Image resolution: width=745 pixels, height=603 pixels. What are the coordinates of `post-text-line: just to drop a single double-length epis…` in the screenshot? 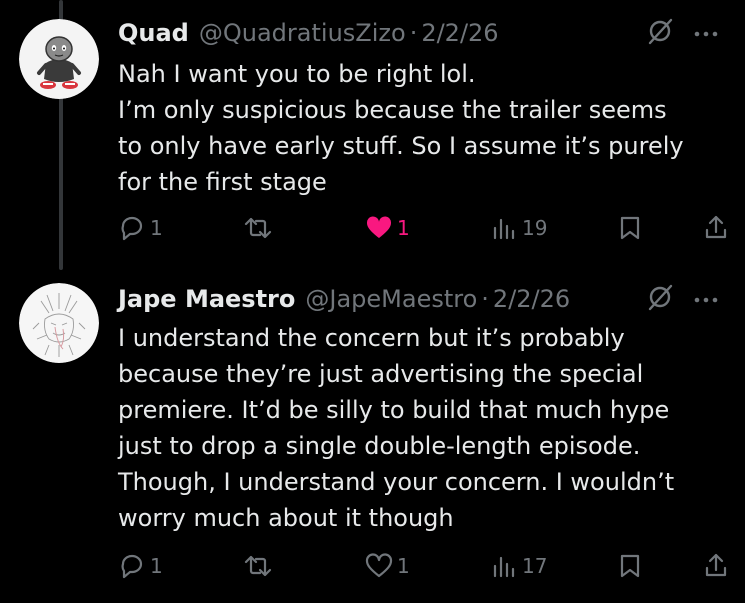 It's located at (379, 446).